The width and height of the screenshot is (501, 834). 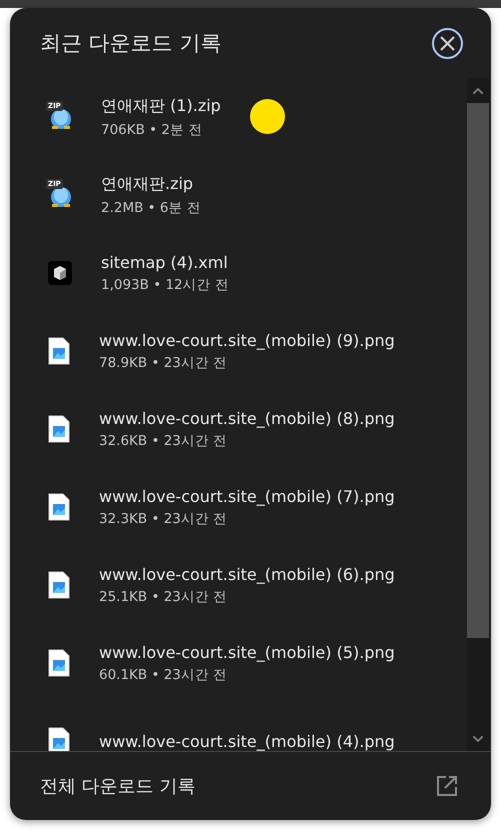 I want to click on file-details: 60.1KB • 23시간 전, so click(x=163, y=675).